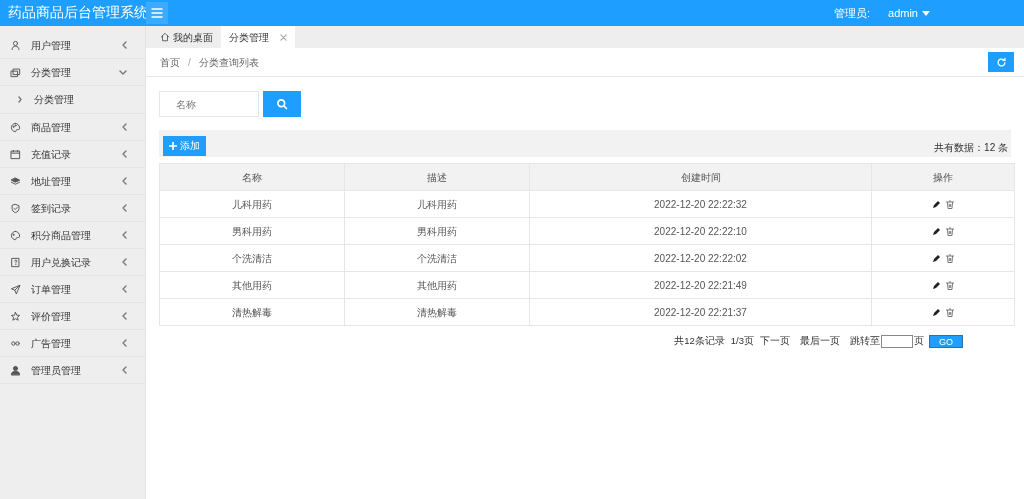 The image size is (1024, 499). What do you see at coordinates (15, 45) in the screenshot?
I see `person-icon` at bounding box center [15, 45].